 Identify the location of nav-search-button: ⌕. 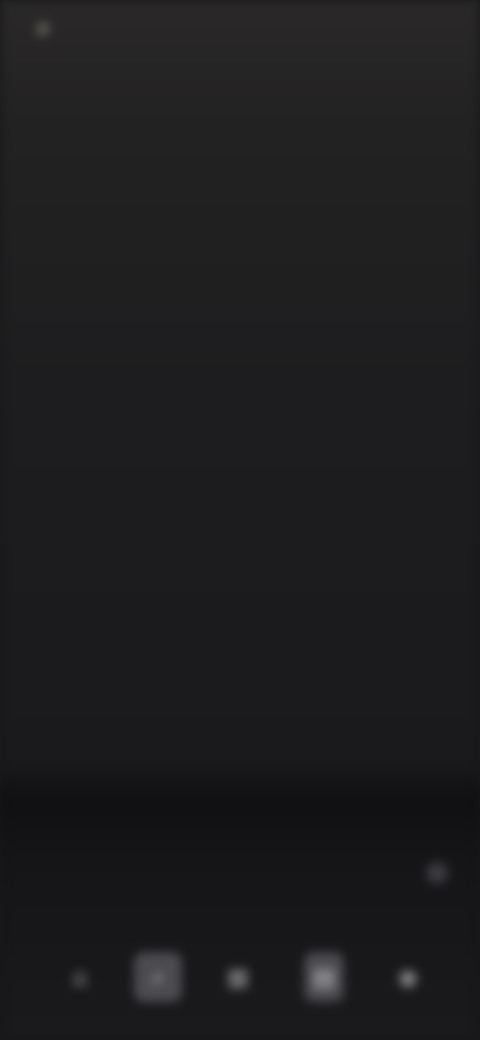
(158, 977).